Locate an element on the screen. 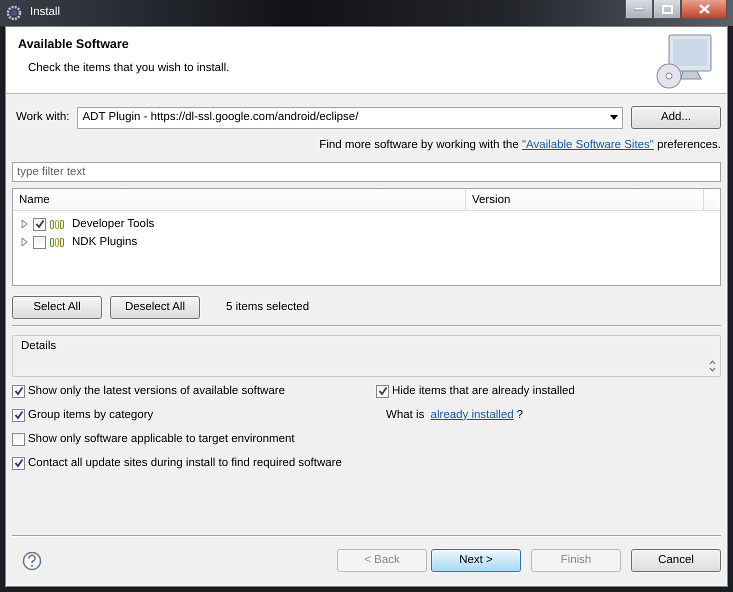 The image size is (733, 592). filter-field: type filter text is located at coordinates (366, 172).